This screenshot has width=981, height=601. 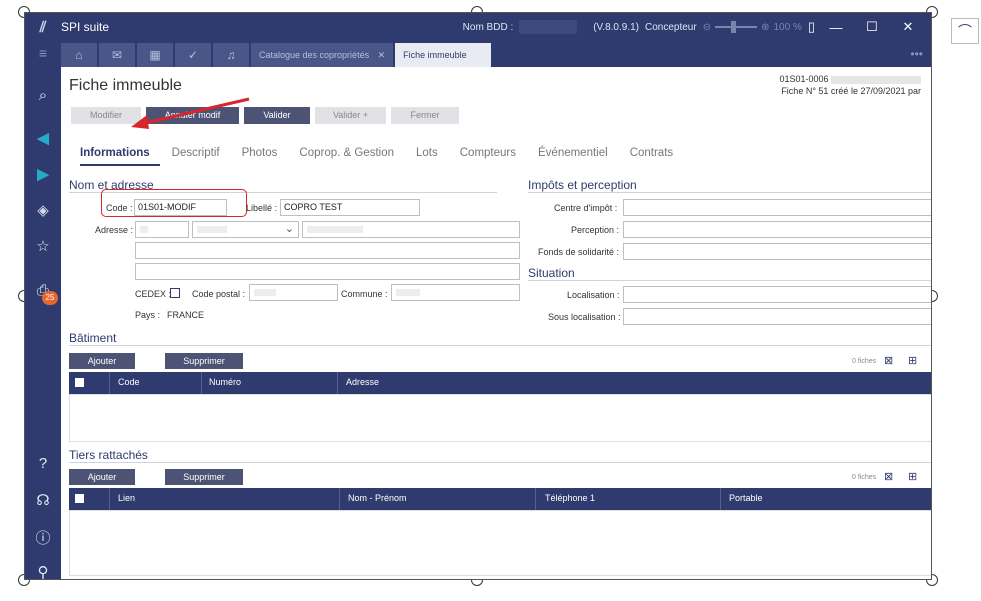 What do you see at coordinates (192, 115) in the screenshot?
I see `annuler-modif-button: Annuler modif` at bounding box center [192, 115].